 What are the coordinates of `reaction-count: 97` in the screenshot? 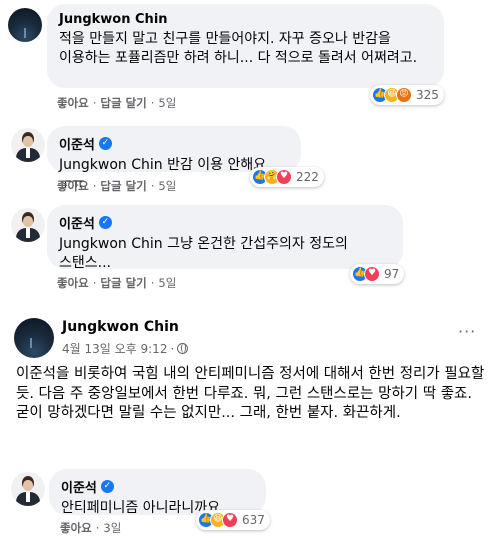 It's located at (392, 274).